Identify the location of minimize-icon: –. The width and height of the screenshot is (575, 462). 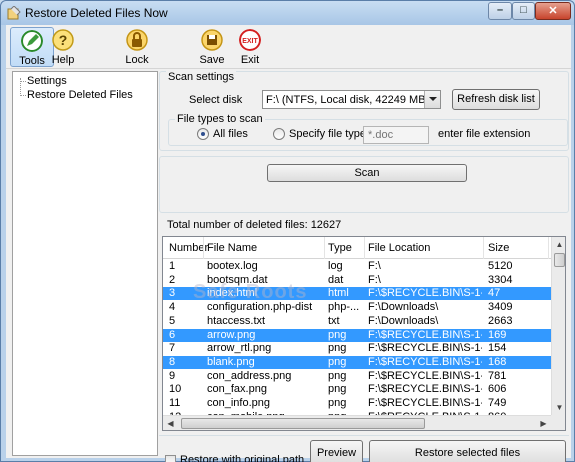
(500, 10).